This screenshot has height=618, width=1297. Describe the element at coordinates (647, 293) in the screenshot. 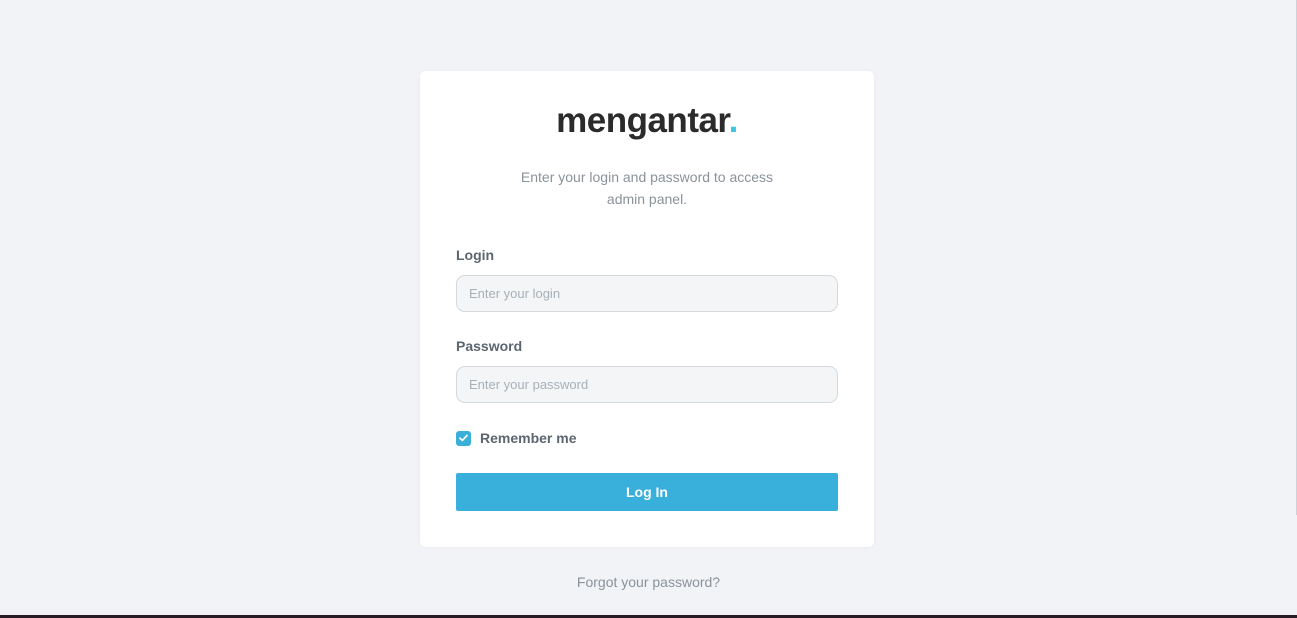

I see `login-input` at that location.